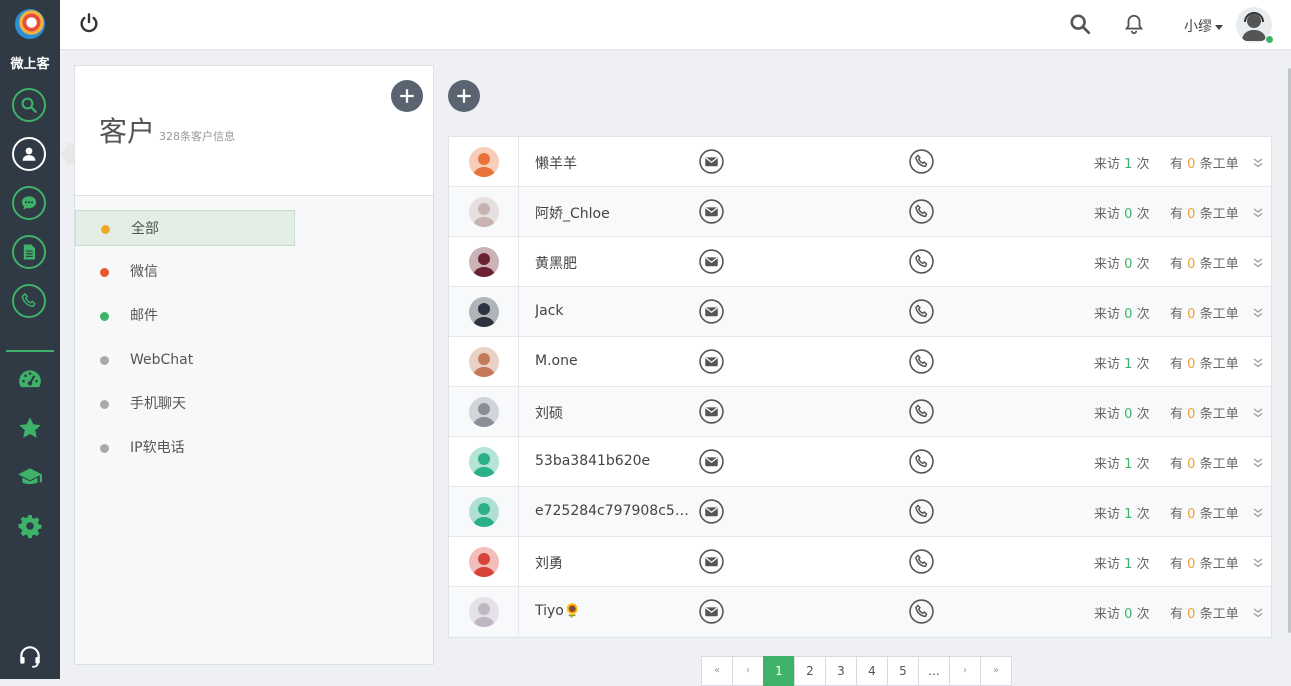 The height and width of the screenshot is (686, 1291). Describe the element at coordinates (29, 252) in the screenshot. I see `rail-tickets-button` at that location.